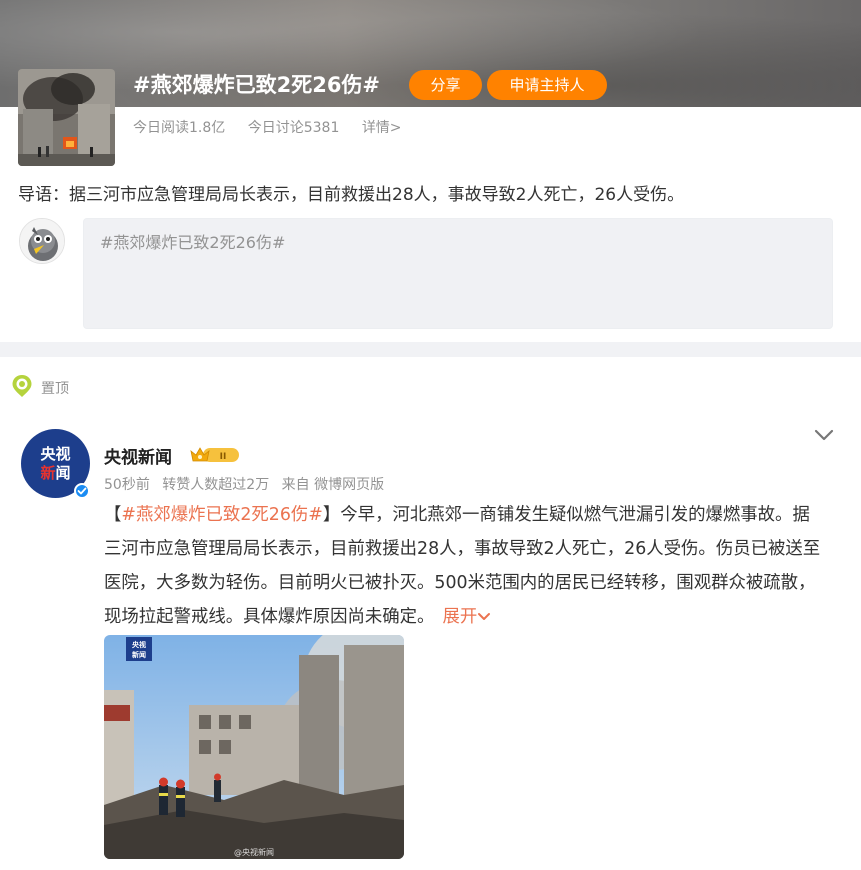  I want to click on avatar-logo-line1: 央视, so click(55, 454).